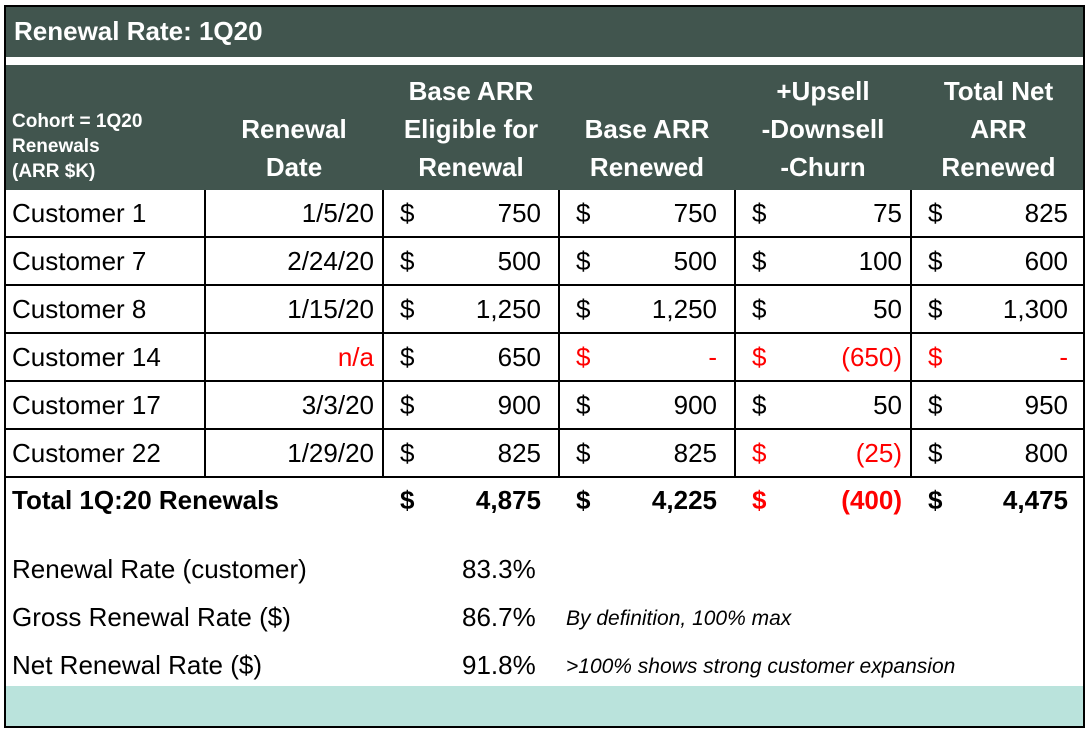 Image resolution: width=1092 pixels, height=735 pixels. What do you see at coordinates (471, 129) in the screenshot?
I see `header-base-arr-eligible: Base ARR Eligible for Renewal` at bounding box center [471, 129].